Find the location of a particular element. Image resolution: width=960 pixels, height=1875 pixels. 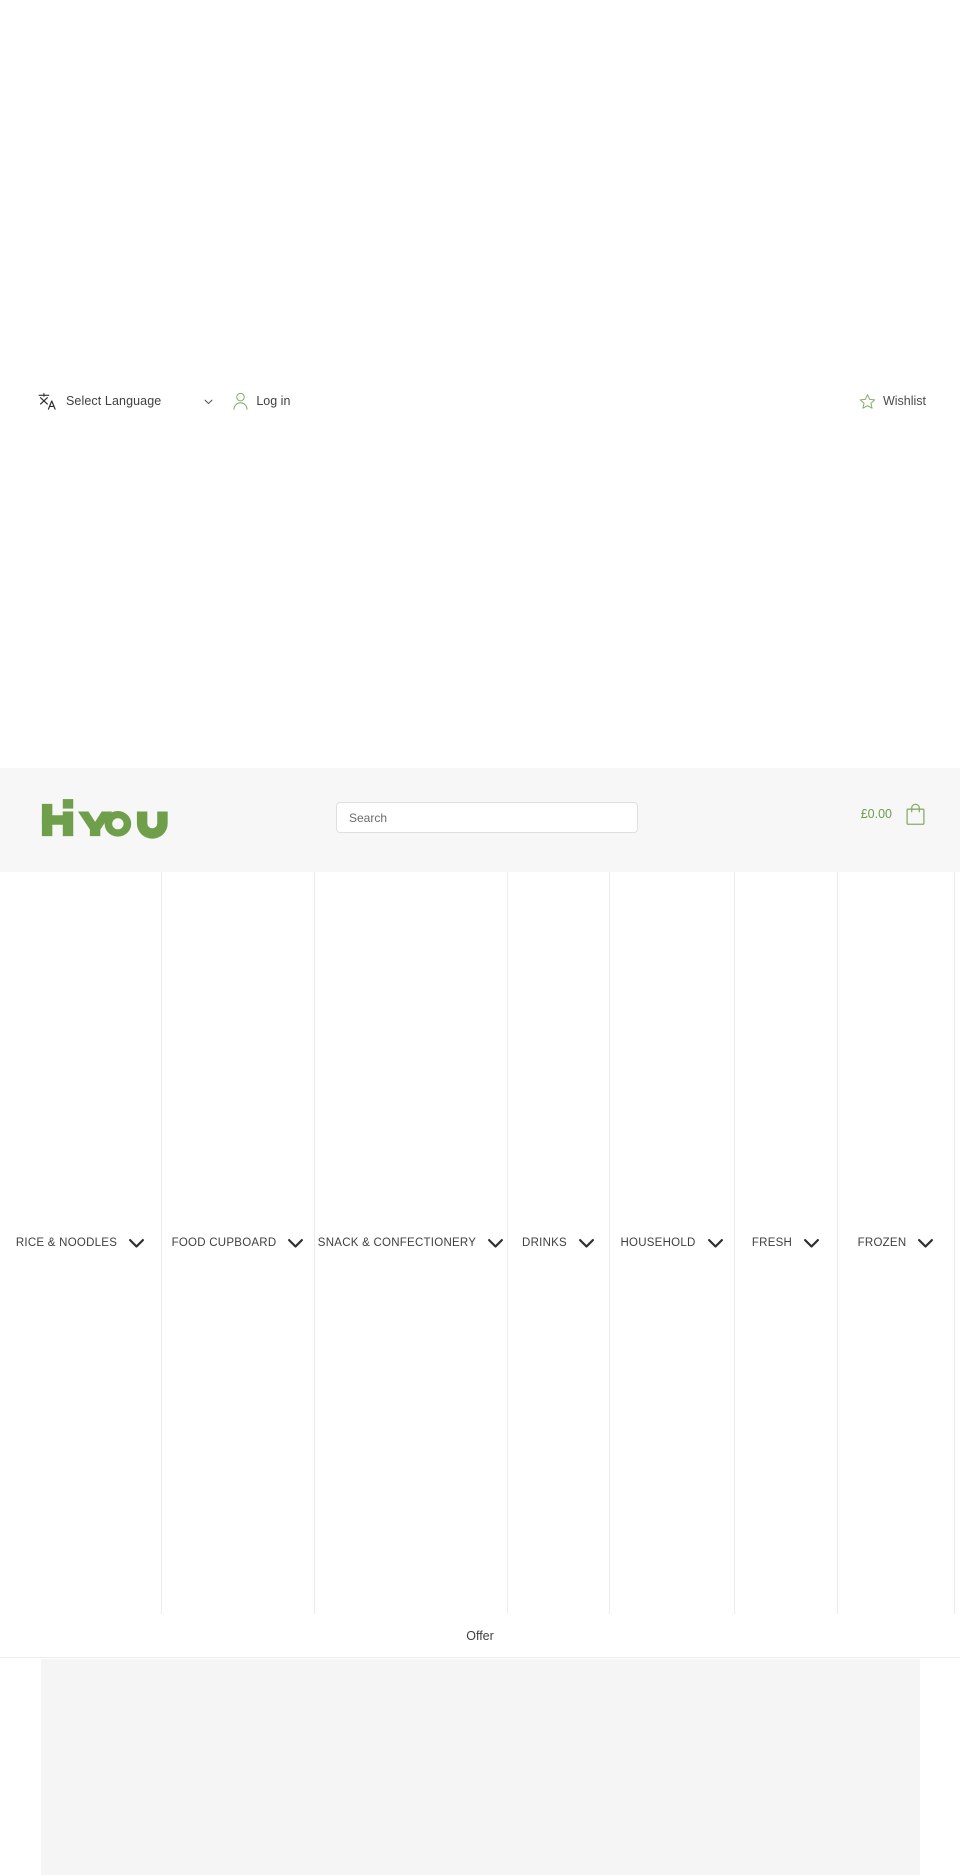

nav-label: FRESH is located at coordinates (772, 1243).